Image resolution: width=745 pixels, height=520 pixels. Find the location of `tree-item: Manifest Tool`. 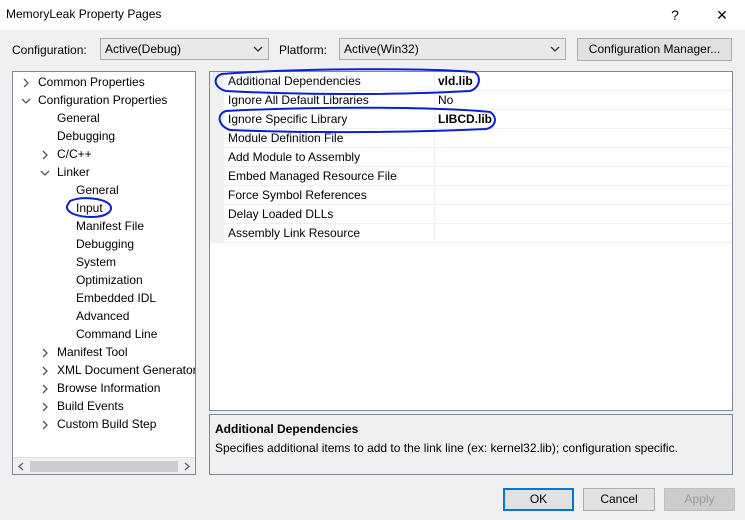

tree-item: Manifest Tool is located at coordinates (83, 352).